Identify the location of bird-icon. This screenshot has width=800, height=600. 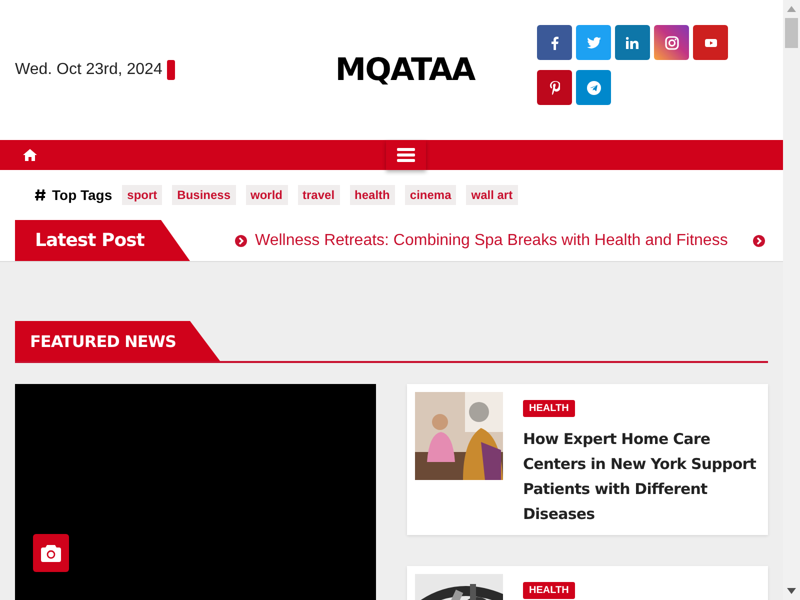
(593, 42).